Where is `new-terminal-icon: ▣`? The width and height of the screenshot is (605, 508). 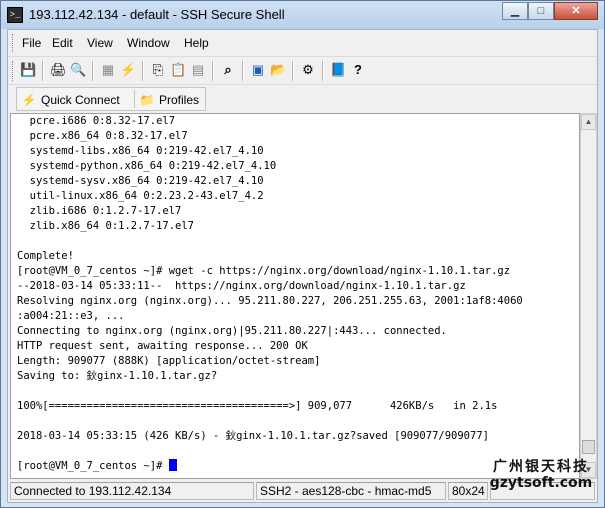 new-terminal-icon: ▣ is located at coordinates (258, 70).